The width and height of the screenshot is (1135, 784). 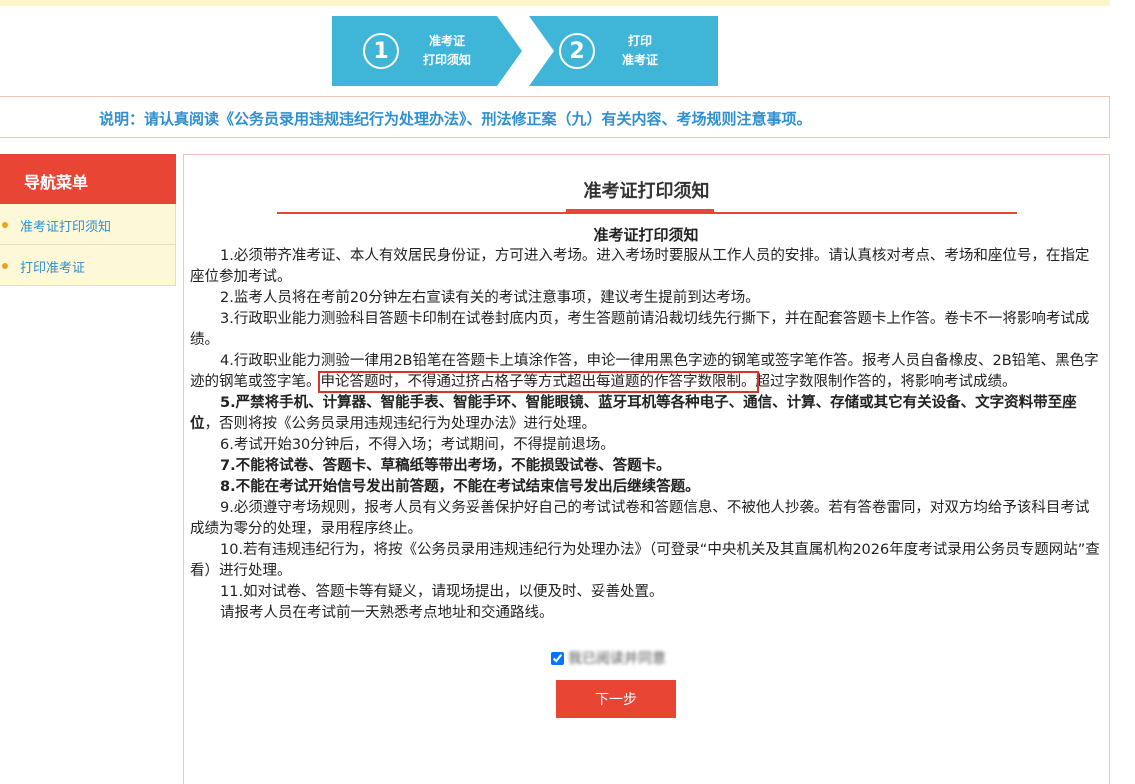 I want to click on sidebar-item-print-notice: 准考证打印须知, so click(x=88, y=224).